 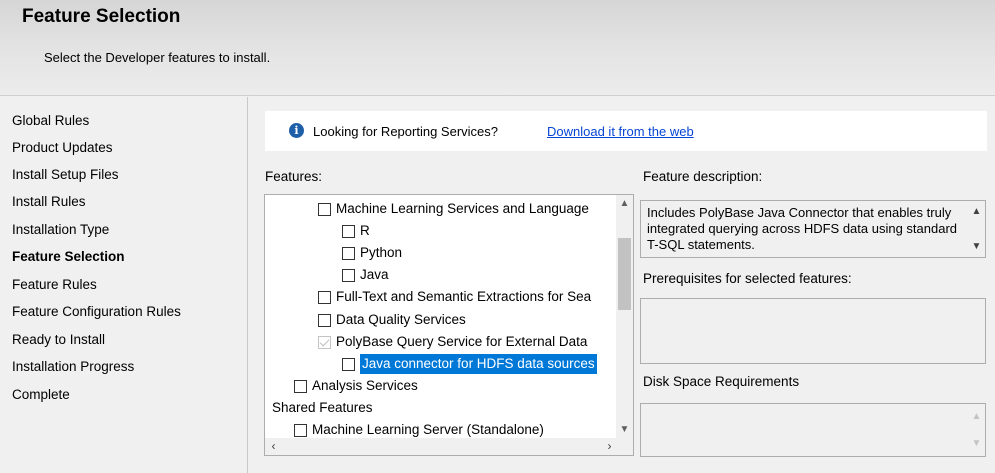 I want to click on scroll-left-icon: ‹, so click(x=273, y=446).